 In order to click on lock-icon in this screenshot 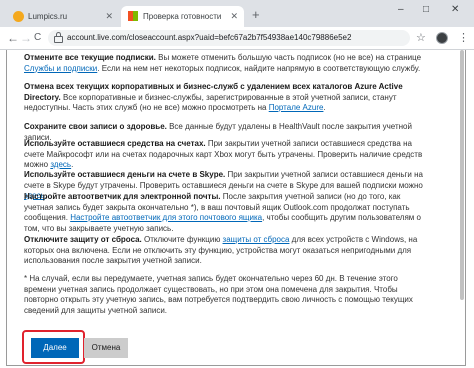, I will do `click(58, 37)`.